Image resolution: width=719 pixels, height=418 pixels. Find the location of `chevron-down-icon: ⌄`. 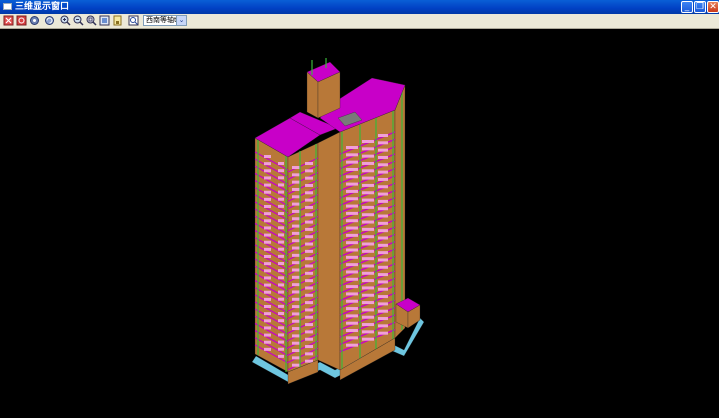

chevron-down-icon: ⌄ is located at coordinates (181, 20).